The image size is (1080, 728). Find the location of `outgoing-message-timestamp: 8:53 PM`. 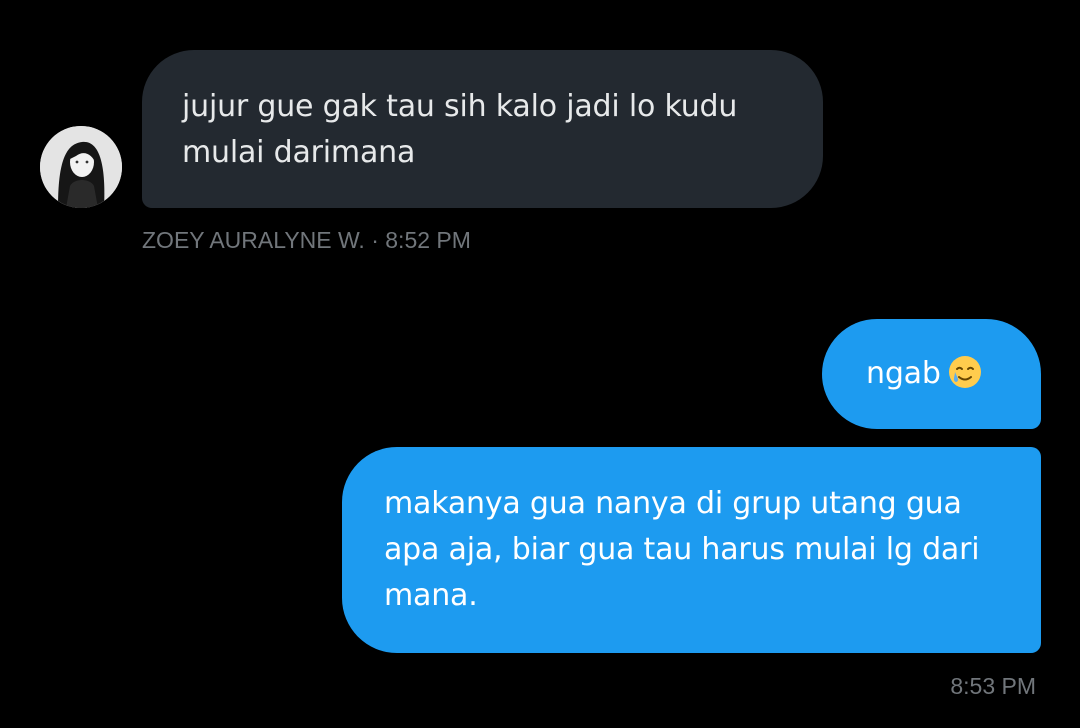

outgoing-message-timestamp: 8:53 PM is located at coordinates (993, 686).